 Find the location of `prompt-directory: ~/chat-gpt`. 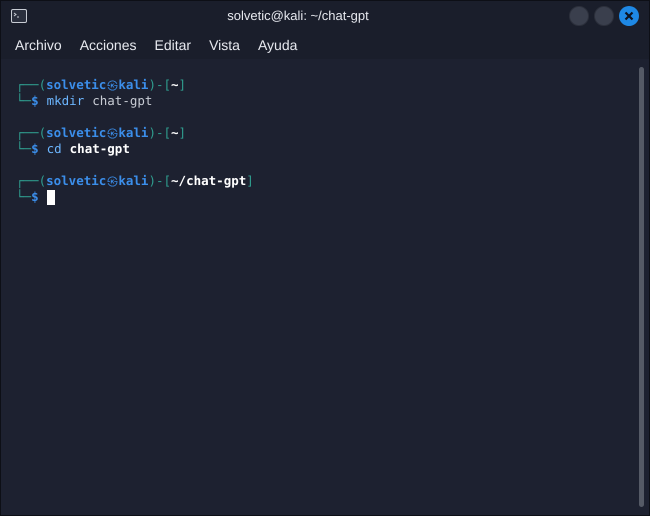

prompt-directory: ~/chat-gpt is located at coordinates (208, 181).